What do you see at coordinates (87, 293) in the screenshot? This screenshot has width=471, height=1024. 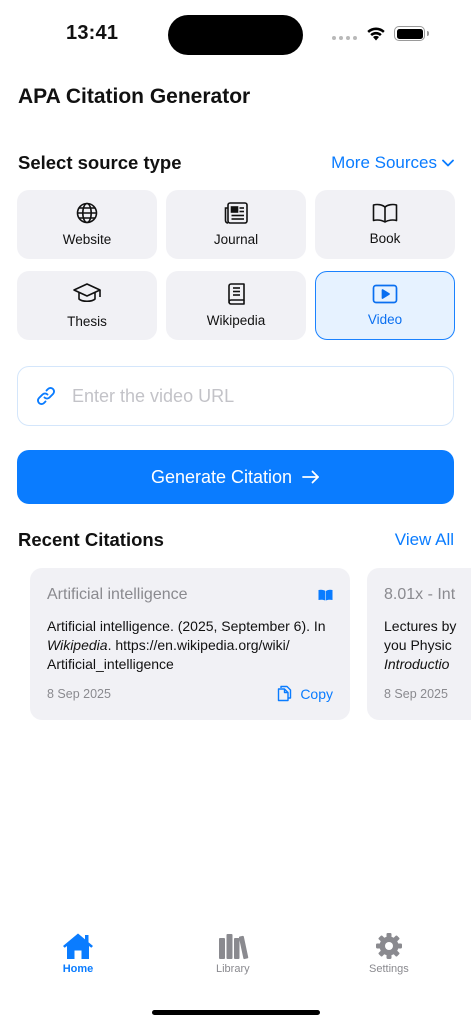 I see `graduation-cap-icon` at bounding box center [87, 293].